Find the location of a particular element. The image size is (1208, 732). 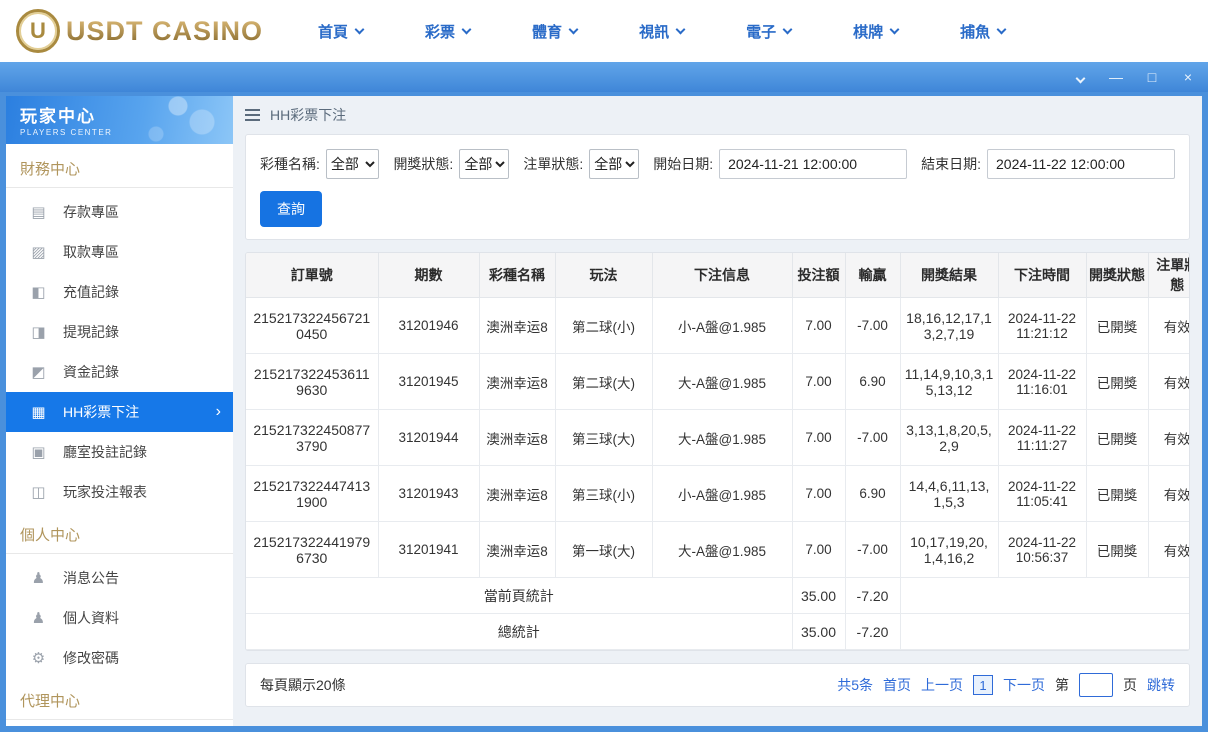

withdraw-icon: ▨ is located at coordinates (38, 252).